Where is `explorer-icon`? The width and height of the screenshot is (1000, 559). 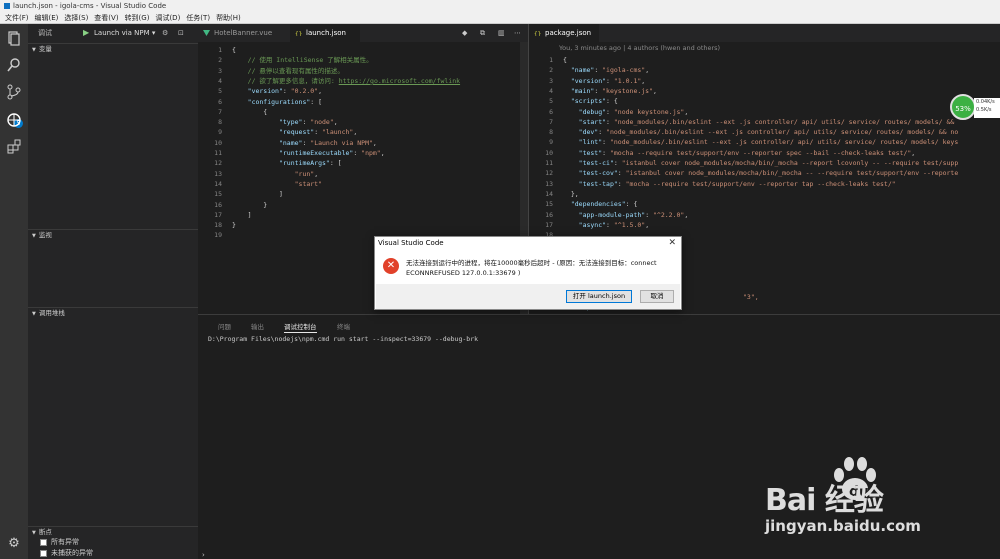
explorer-icon is located at coordinates (14, 38).